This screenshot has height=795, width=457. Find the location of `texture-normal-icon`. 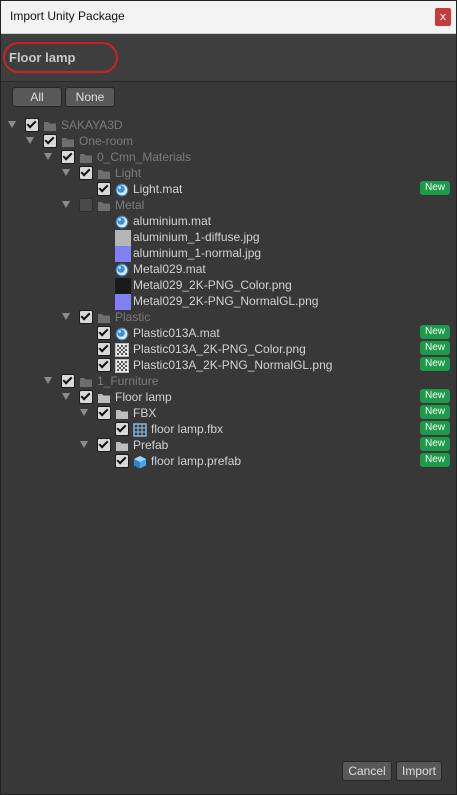

texture-normal-icon is located at coordinates (123, 302).